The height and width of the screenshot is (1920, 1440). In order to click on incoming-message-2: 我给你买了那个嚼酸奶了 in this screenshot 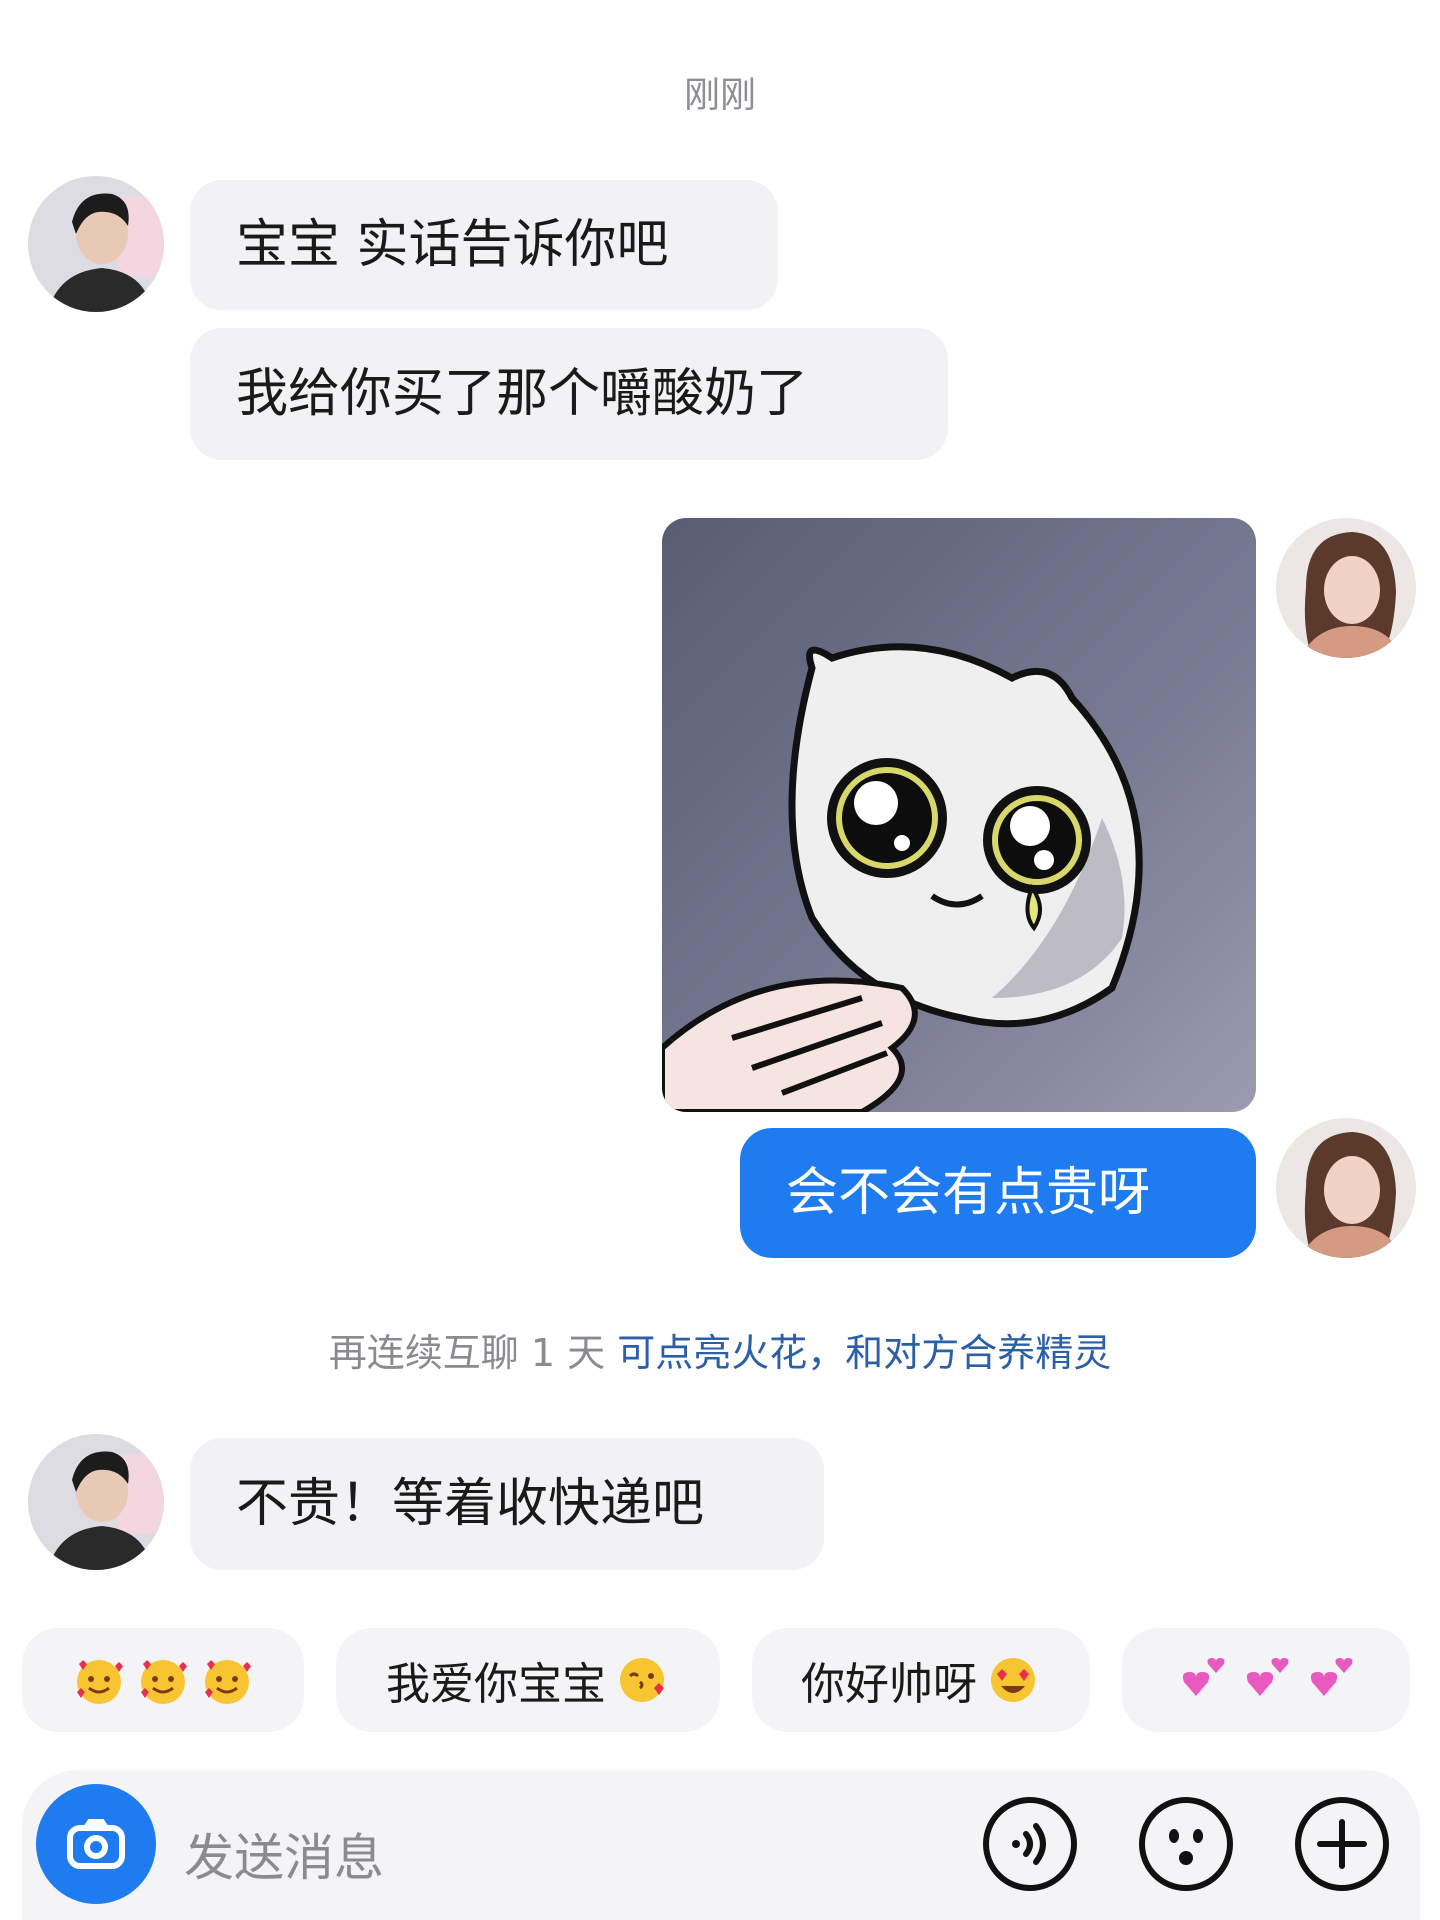, I will do `click(569, 394)`.